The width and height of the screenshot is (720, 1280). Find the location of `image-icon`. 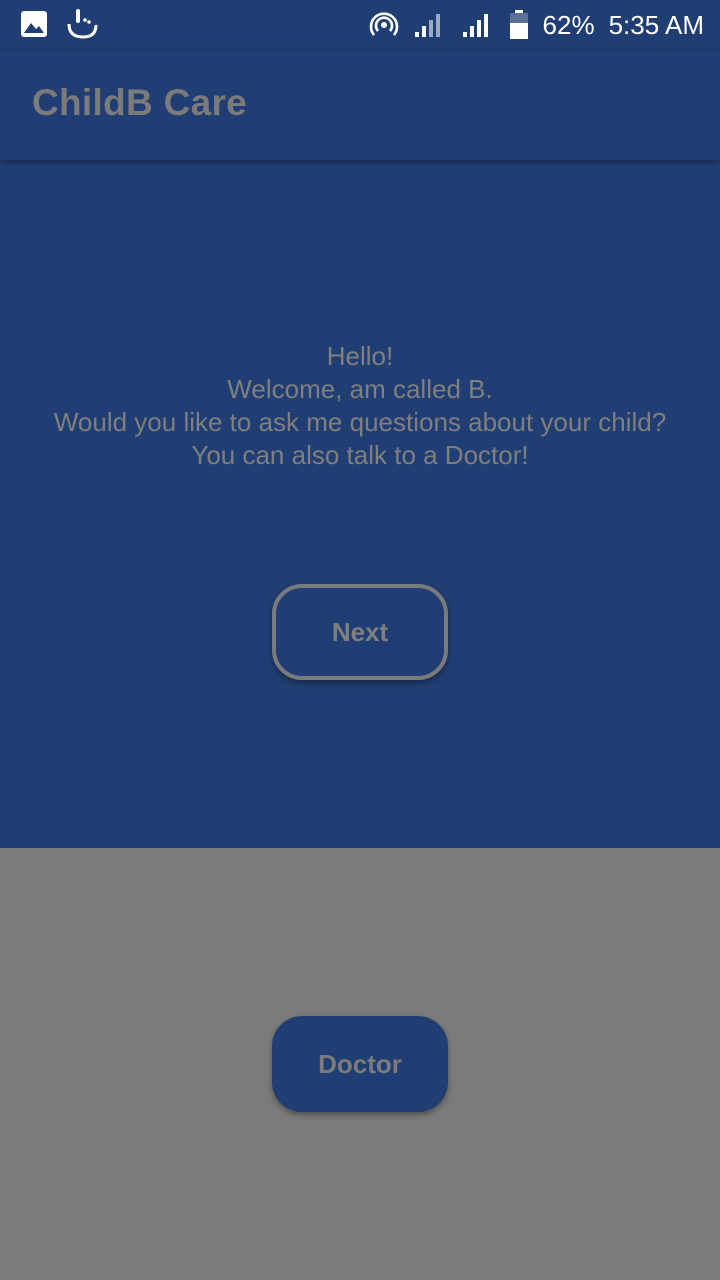

image-icon is located at coordinates (34, 24).